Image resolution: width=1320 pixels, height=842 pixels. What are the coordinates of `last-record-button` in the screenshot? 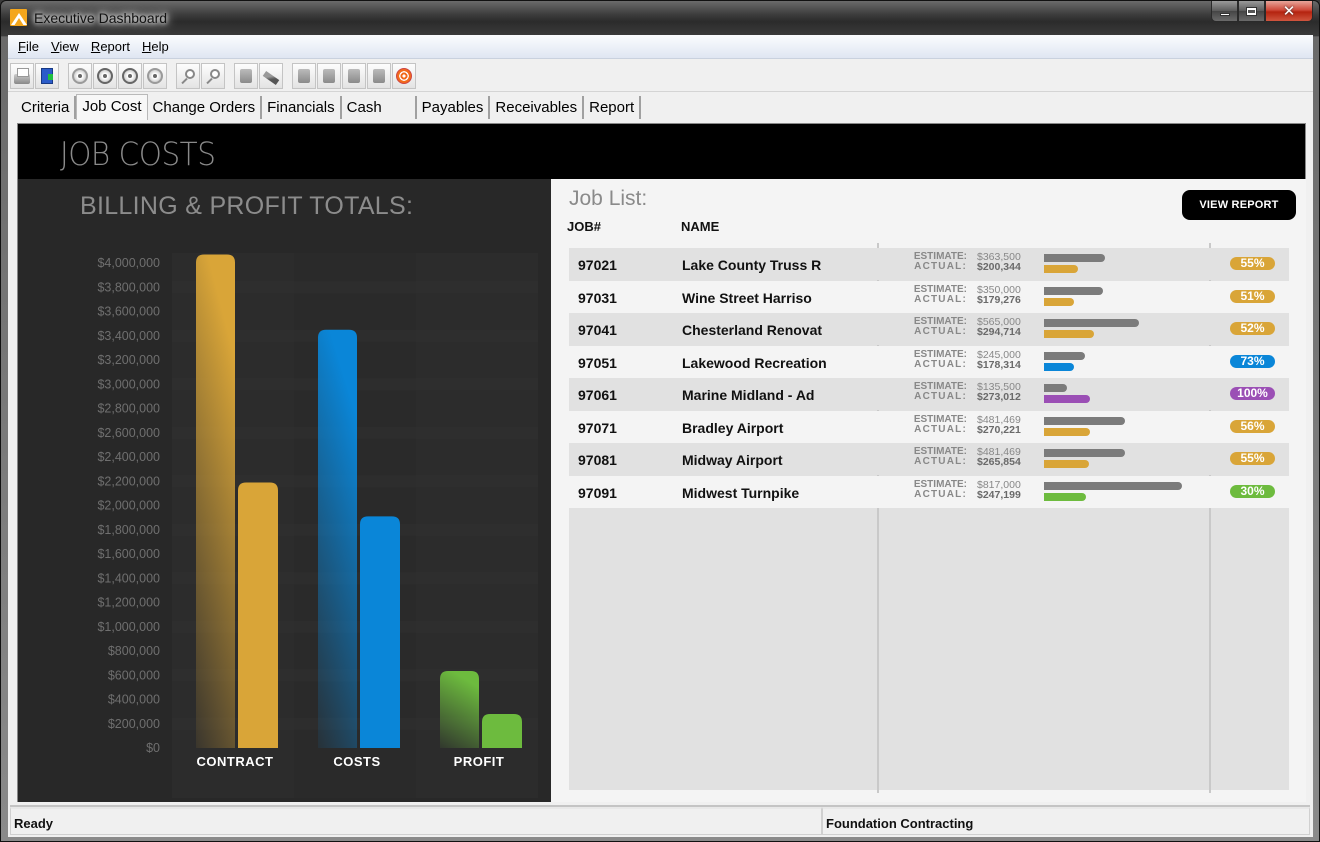 It's located at (155, 75).